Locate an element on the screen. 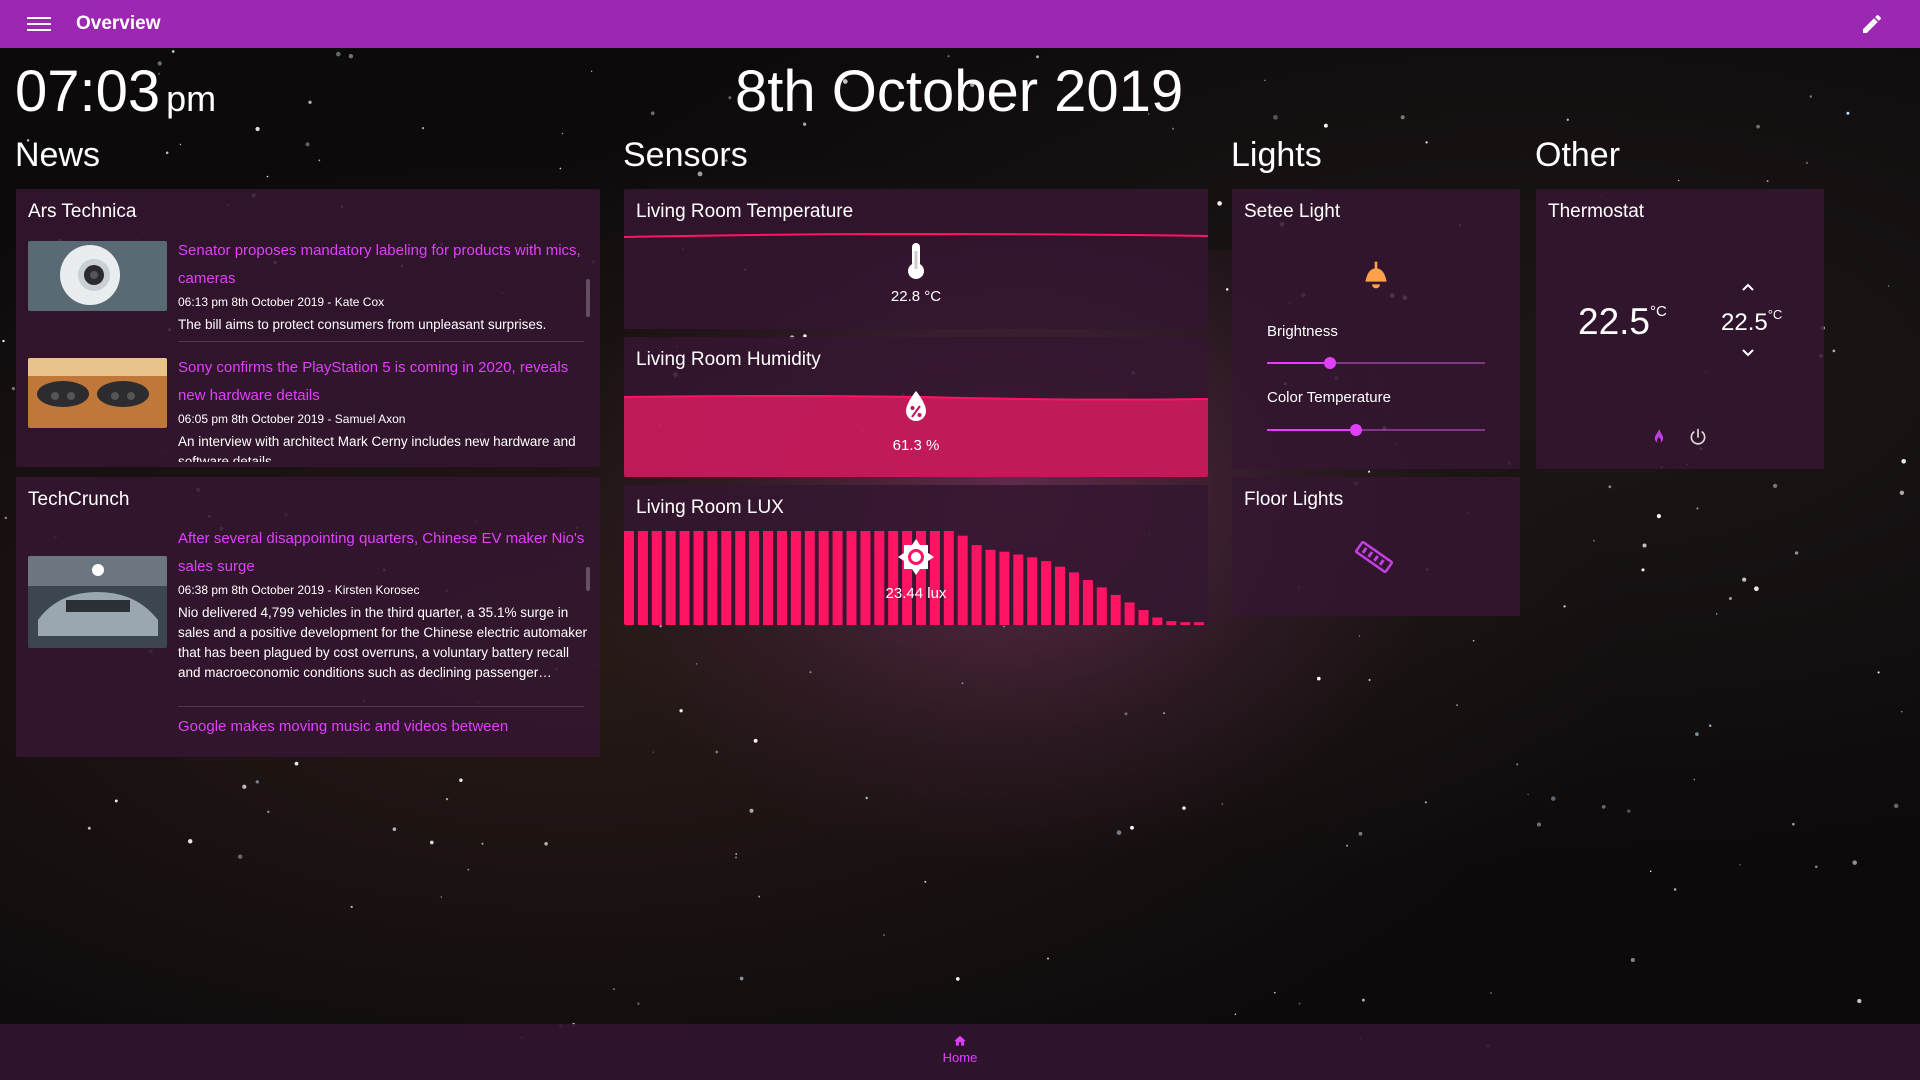 This screenshot has width=1920, height=1080. sensor-value: 61.3 % is located at coordinates (916, 445).